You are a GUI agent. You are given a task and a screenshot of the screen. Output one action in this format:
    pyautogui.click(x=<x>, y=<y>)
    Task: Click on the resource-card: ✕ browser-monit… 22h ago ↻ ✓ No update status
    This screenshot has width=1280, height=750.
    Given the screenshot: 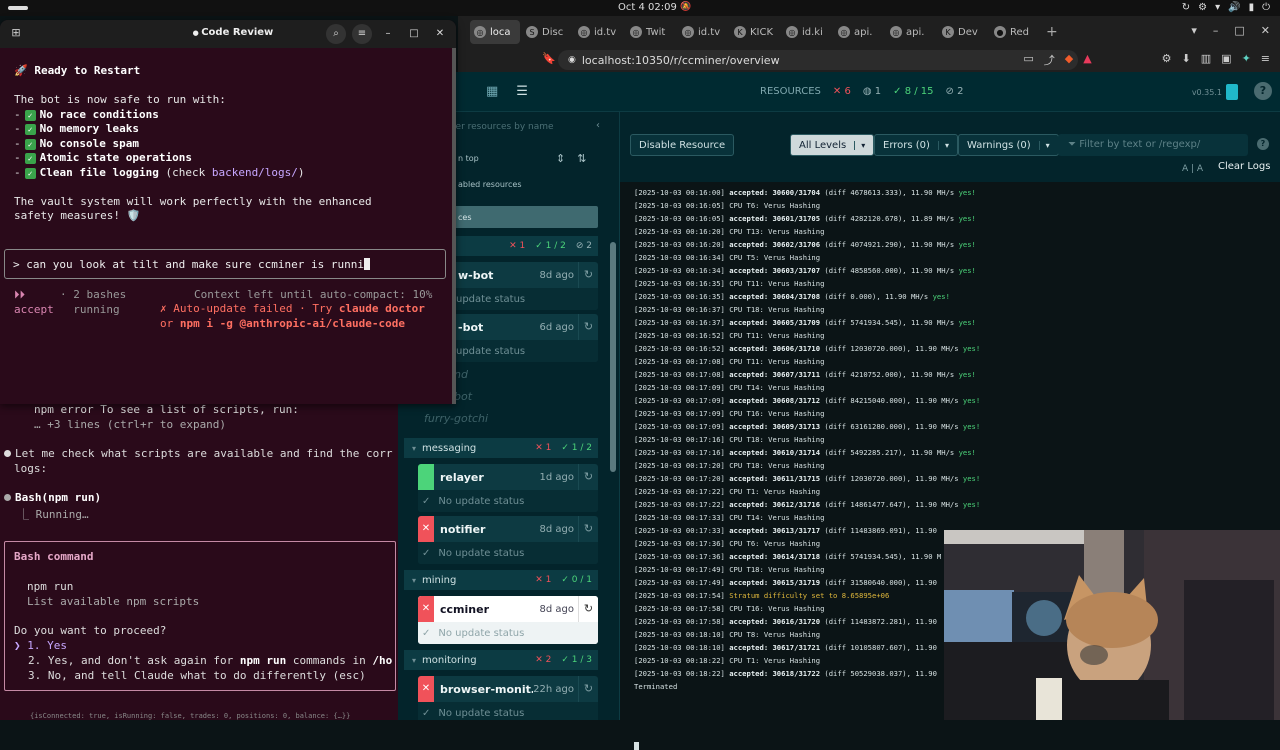 What is the action you would take?
    pyautogui.click(x=508, y=698)
    